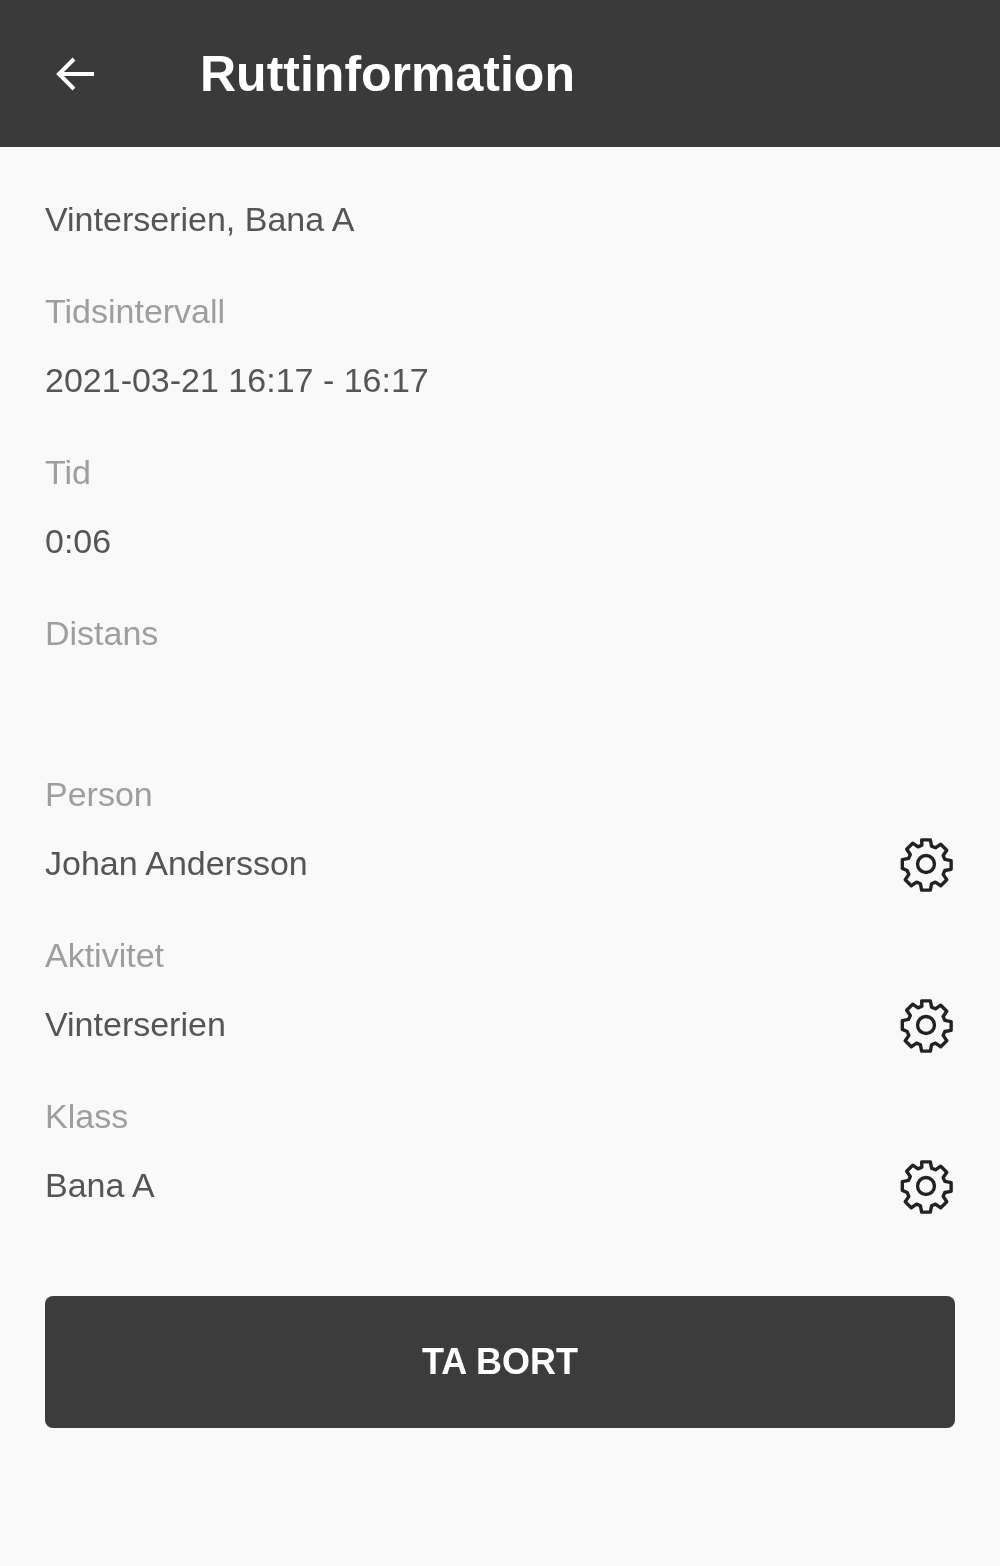 Image resolution: width=1000 pixels, height=1566 pixels. Describe the element at coordinates (200, 219) in the screenshot. I see `route-name: Vinterserien, Bana A` at that location.